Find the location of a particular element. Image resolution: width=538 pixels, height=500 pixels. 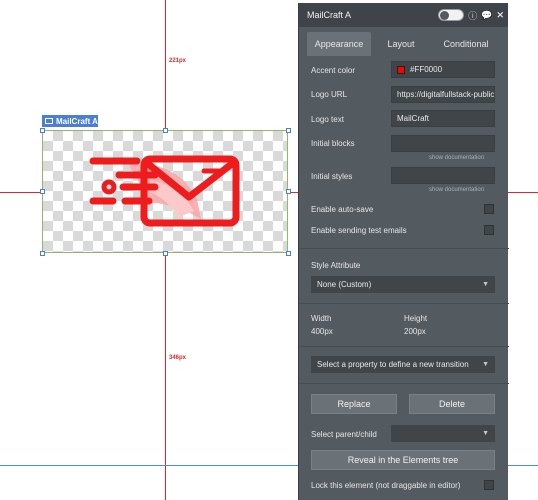

resize-handle-bottom-right is located at coordinates (288, 253).